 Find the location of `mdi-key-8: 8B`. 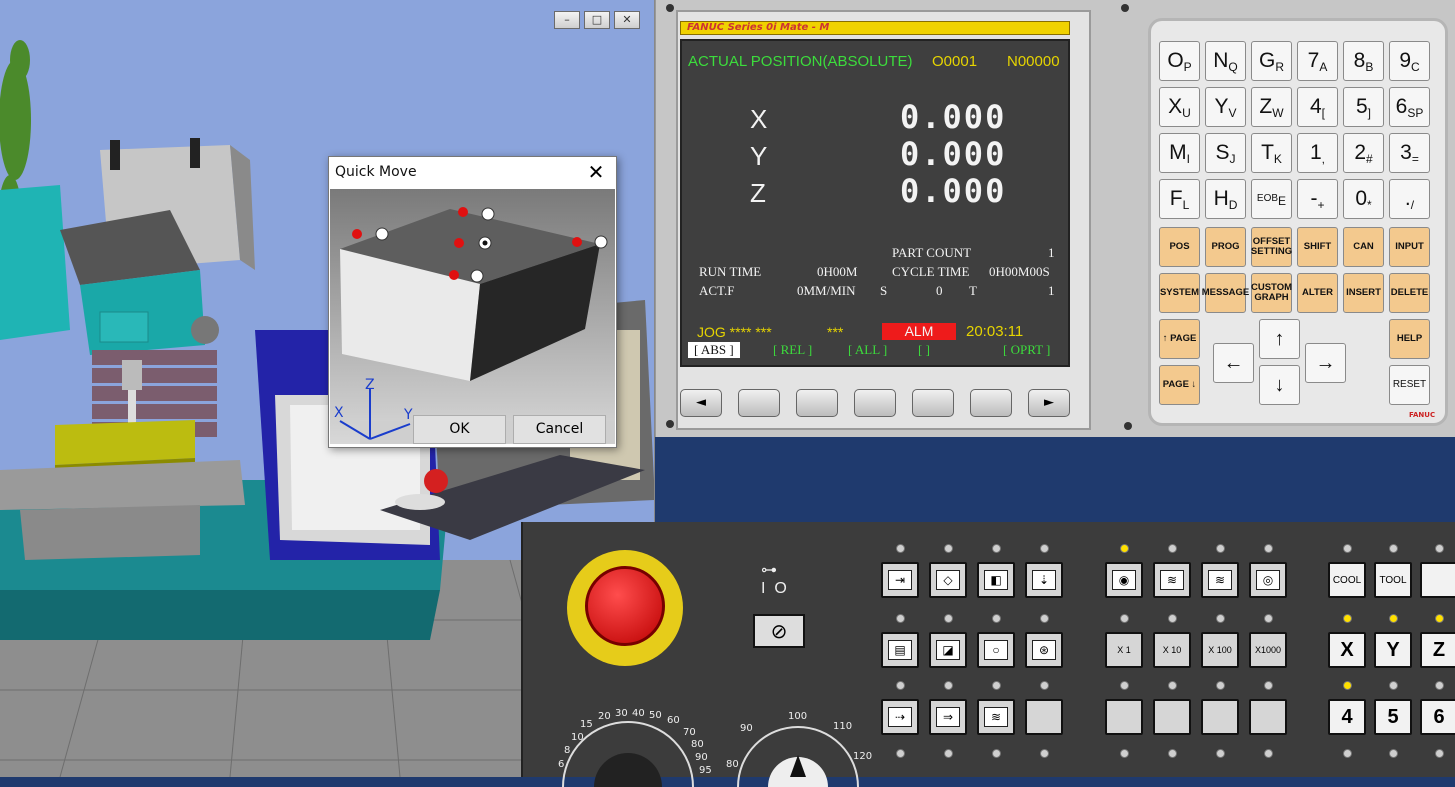

mdi-key-8: 8B is located at coordinates (1363, 61).